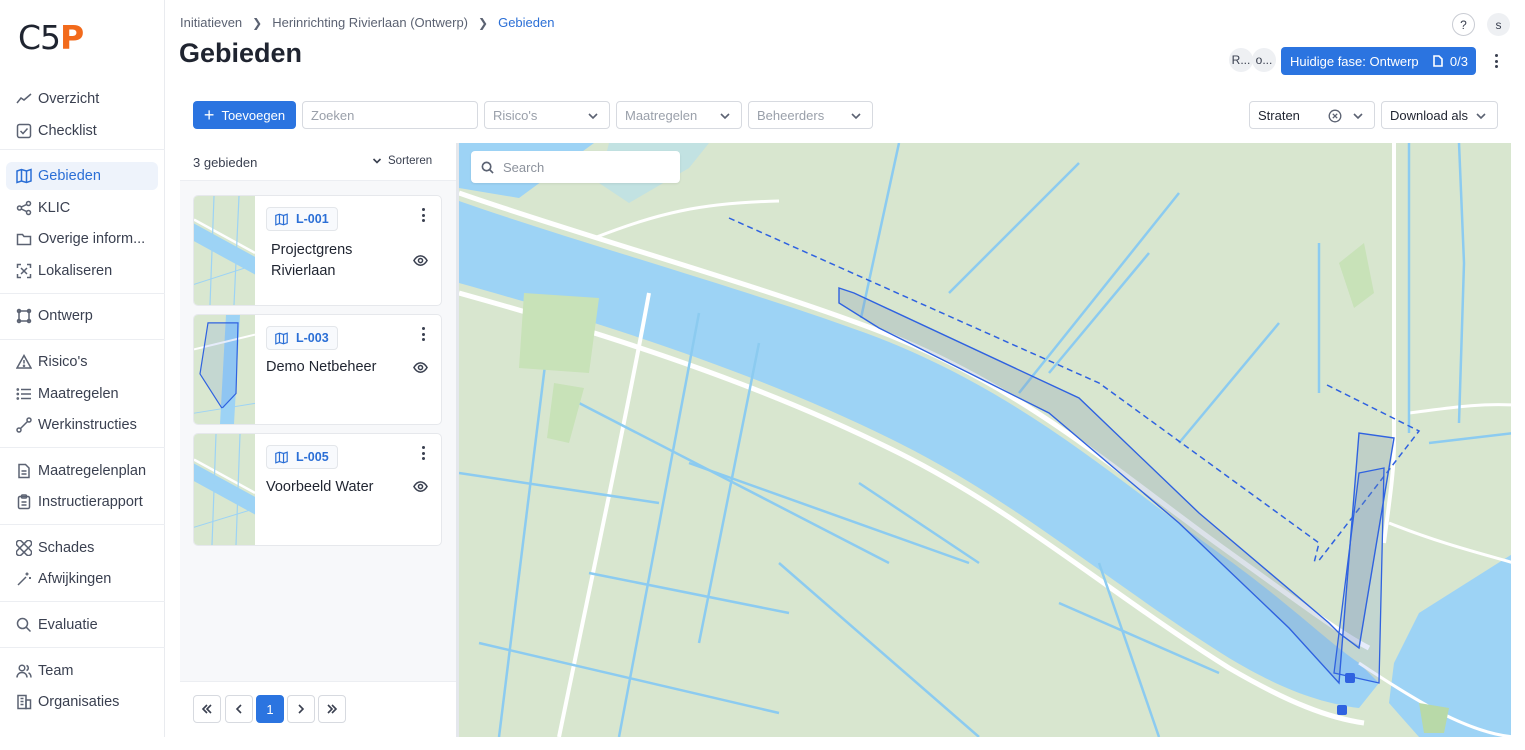 The height and width of the screenshot is (750, 1525). What do you see at coordinates (661, 115) in the screenshot?
I see `filter-label: Maatregelen` at bounding box center [661, 115].